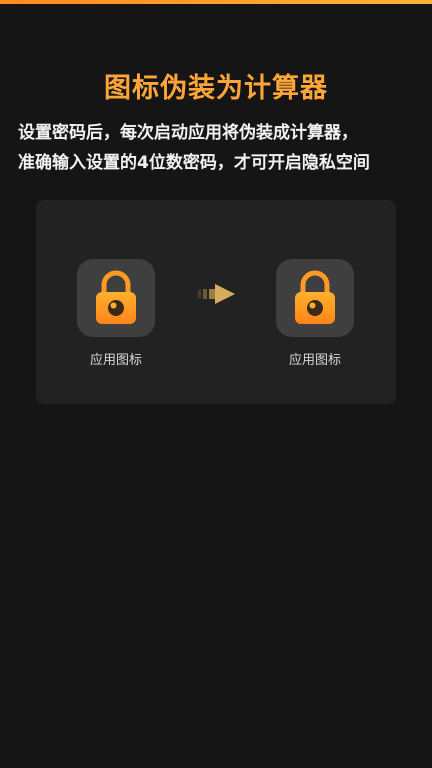  What do you see at coordinates (194, 163) in the screenshot?
I see `description-line-2: 准确输入设置的4位数密码，才可开启隐私空间` at bounding box center [194, 163].